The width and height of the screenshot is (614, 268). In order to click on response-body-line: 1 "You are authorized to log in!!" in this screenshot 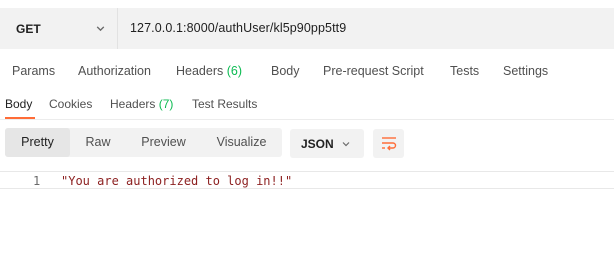, I will do `click(307, 180)`.